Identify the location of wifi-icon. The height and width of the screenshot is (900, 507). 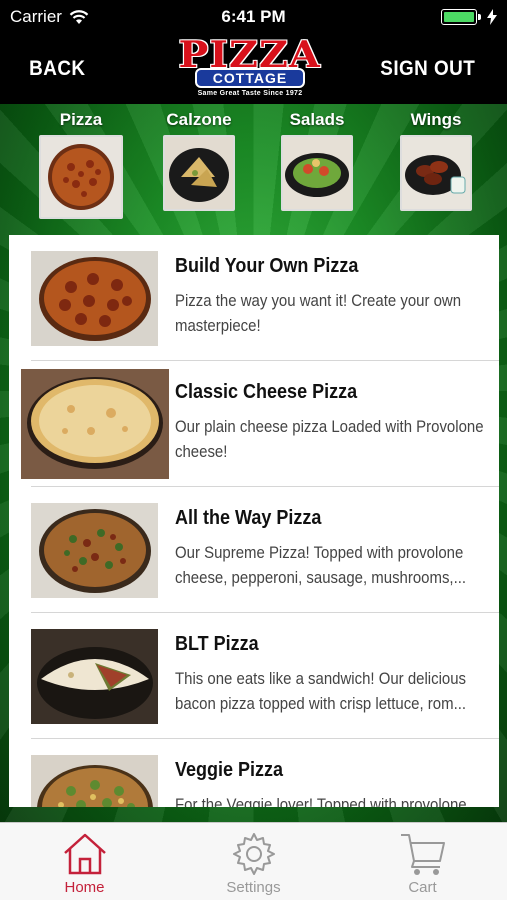
(79, 16).